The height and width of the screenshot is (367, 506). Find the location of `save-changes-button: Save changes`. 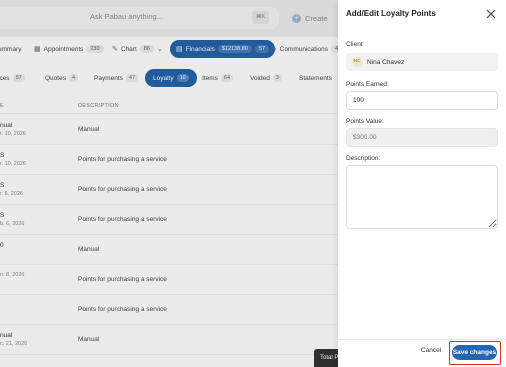

save-changes-button: Save changes is located at coordinates (474, 352).